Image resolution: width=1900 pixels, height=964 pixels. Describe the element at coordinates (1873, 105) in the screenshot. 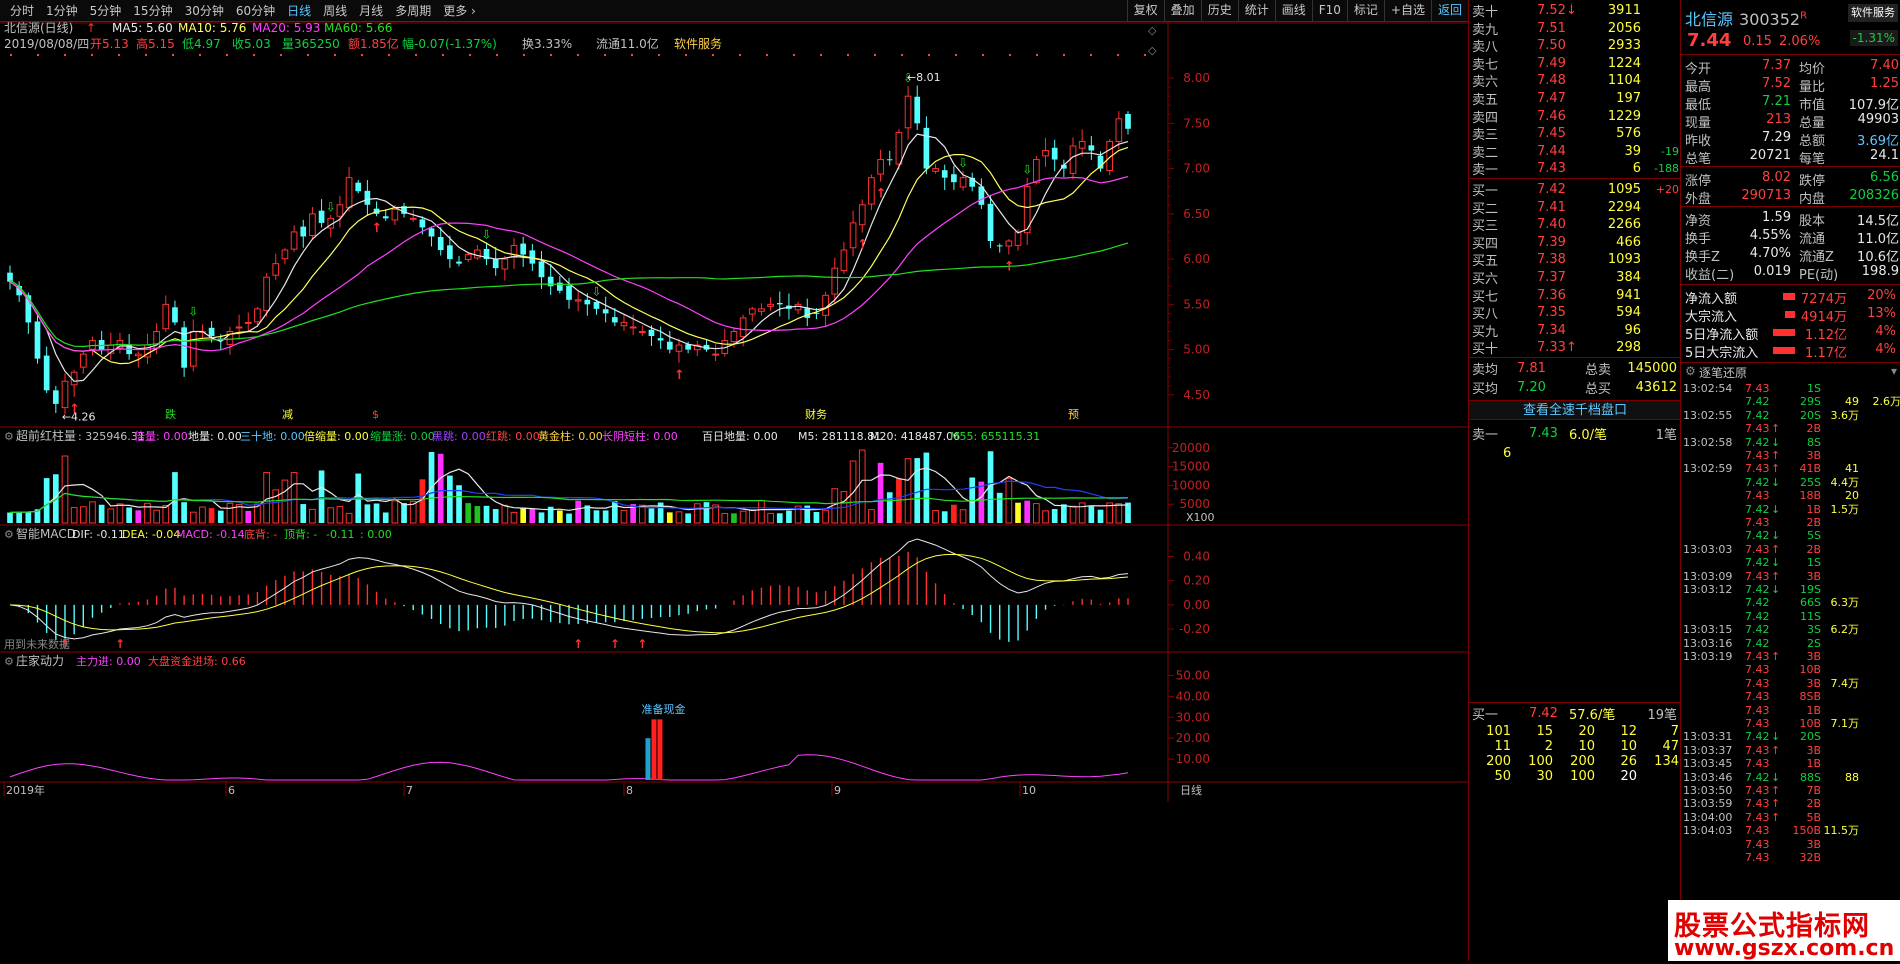

I see `quote-value: 107.9亿` at that location.